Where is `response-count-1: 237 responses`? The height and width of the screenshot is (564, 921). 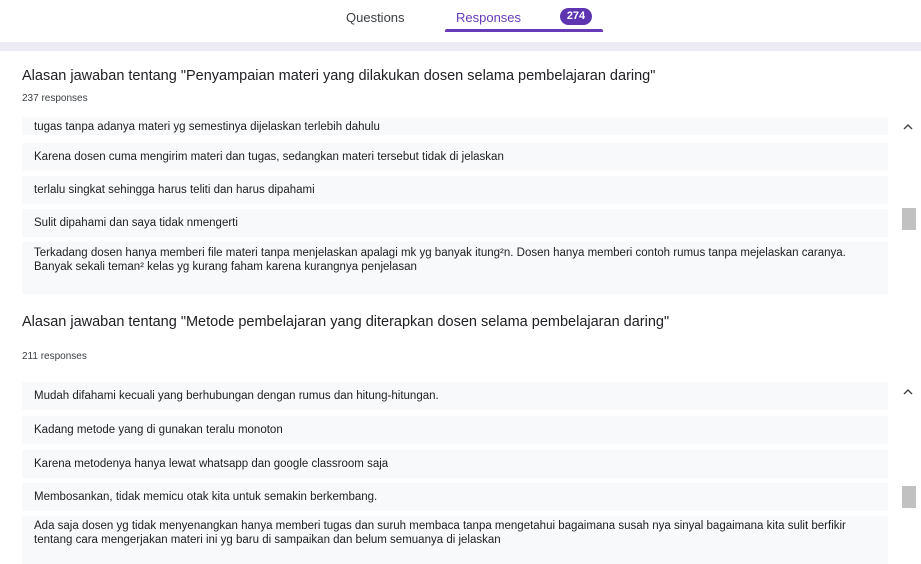
response-count-1: 237 responses is located at coordinates (55, 98).